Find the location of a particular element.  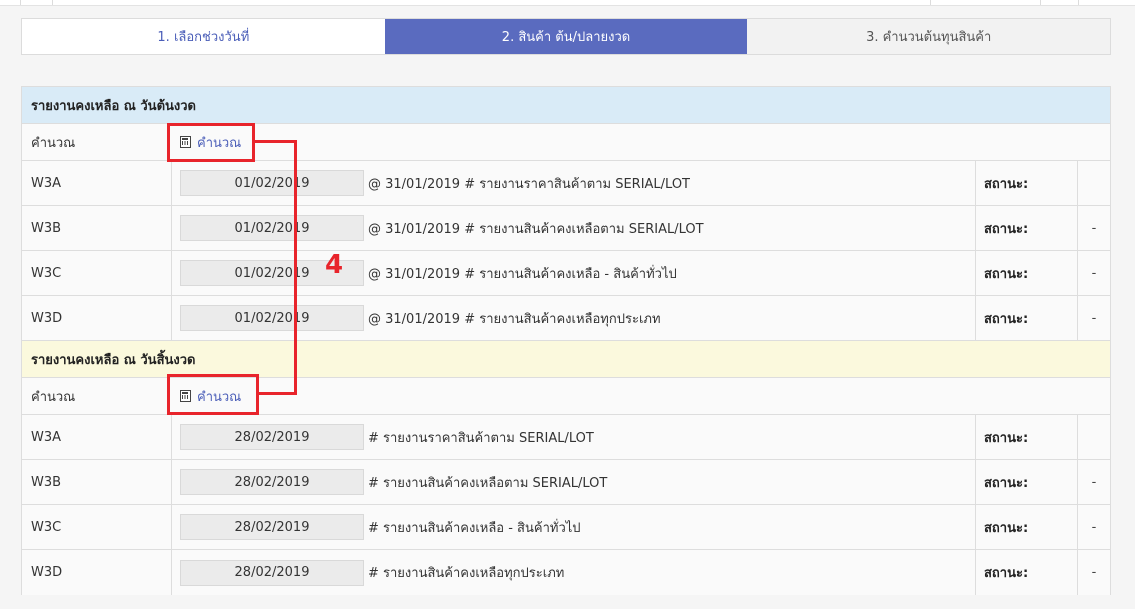

closing-section-title: รายงานคงเหลือ ณ วันสิ้นงวด is located at coordinates (566, 359).